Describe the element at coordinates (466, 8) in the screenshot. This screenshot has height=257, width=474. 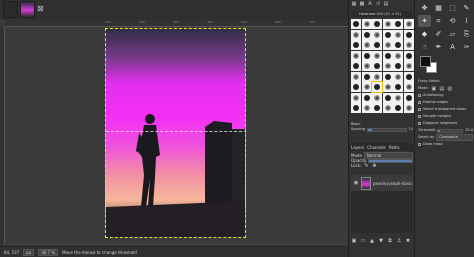
I see `lasso-tool-icon: ✎` at that location.